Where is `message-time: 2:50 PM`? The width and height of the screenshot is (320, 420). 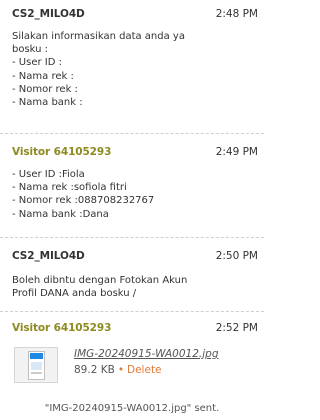
message-time: 2:50 PM is located at coordinates (236, 256).